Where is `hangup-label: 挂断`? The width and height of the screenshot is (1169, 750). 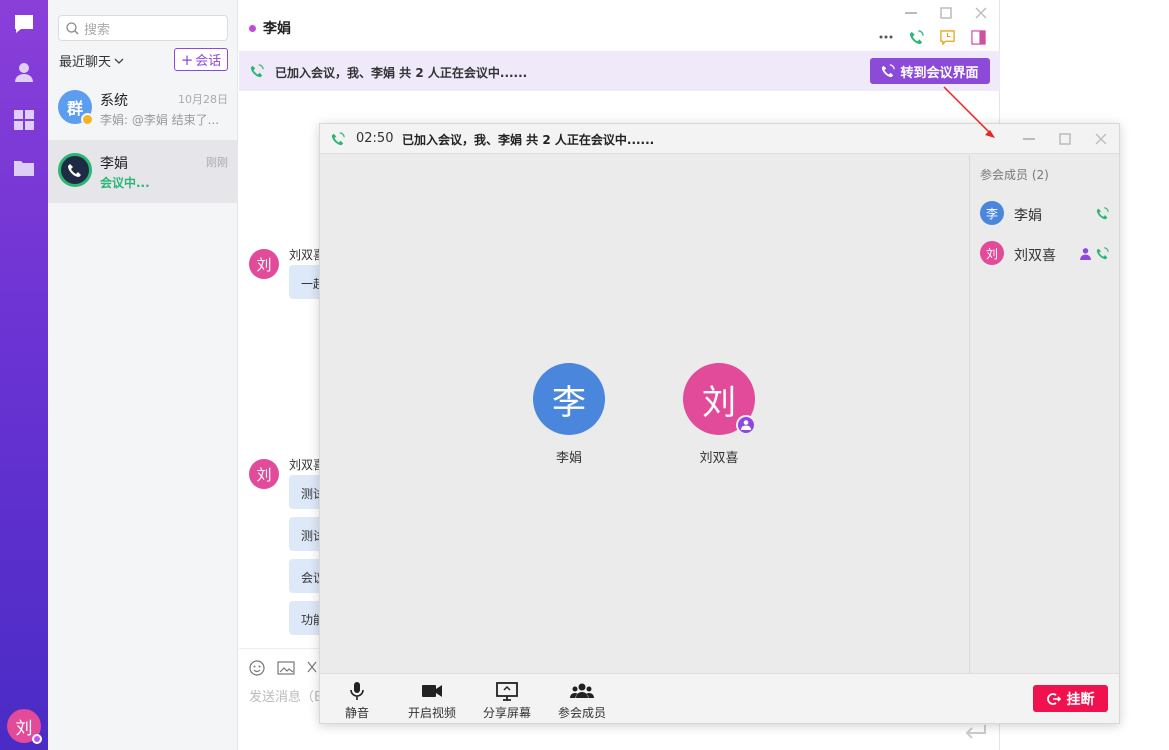 hangup-label: 挂断 is located at coordinates (1080, 699).